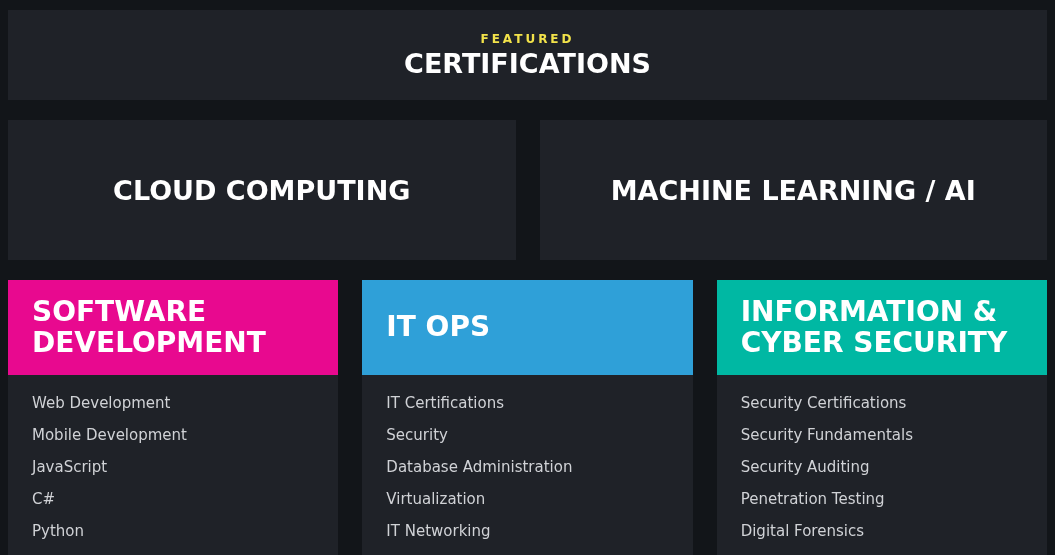  Describe the element at coordinates (479, 467) in the screenshot. I see `category-link: Database Administration` at that location.